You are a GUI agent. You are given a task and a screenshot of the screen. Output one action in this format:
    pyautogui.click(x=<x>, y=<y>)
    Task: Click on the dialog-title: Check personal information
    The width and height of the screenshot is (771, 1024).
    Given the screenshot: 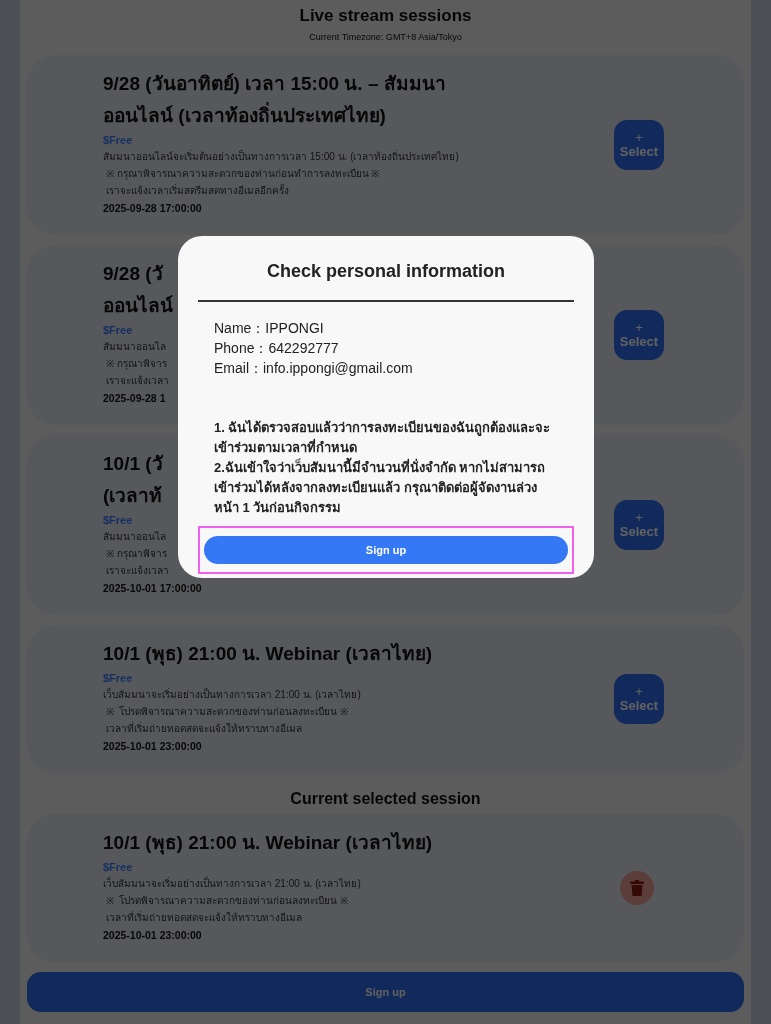 What is the action you would take?
    pyautogui.click(x=385, y=271)
    